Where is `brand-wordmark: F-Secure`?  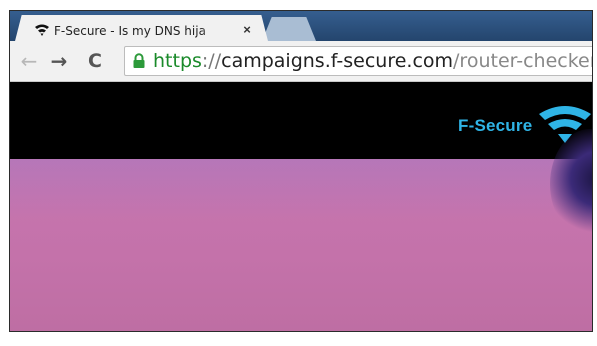 brand-wordmark: F-Secure is located at coordinates (495, 126).